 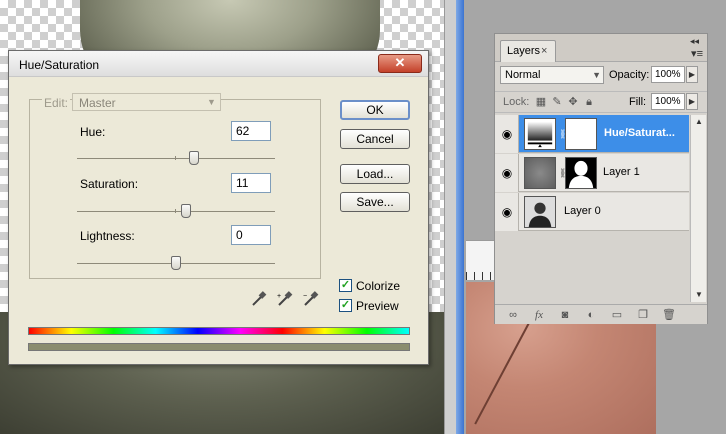 What do you see at coordinates (668, 74) in the screenshot?
I see `opacity-input: 100%` at bounding box center [668, 74].